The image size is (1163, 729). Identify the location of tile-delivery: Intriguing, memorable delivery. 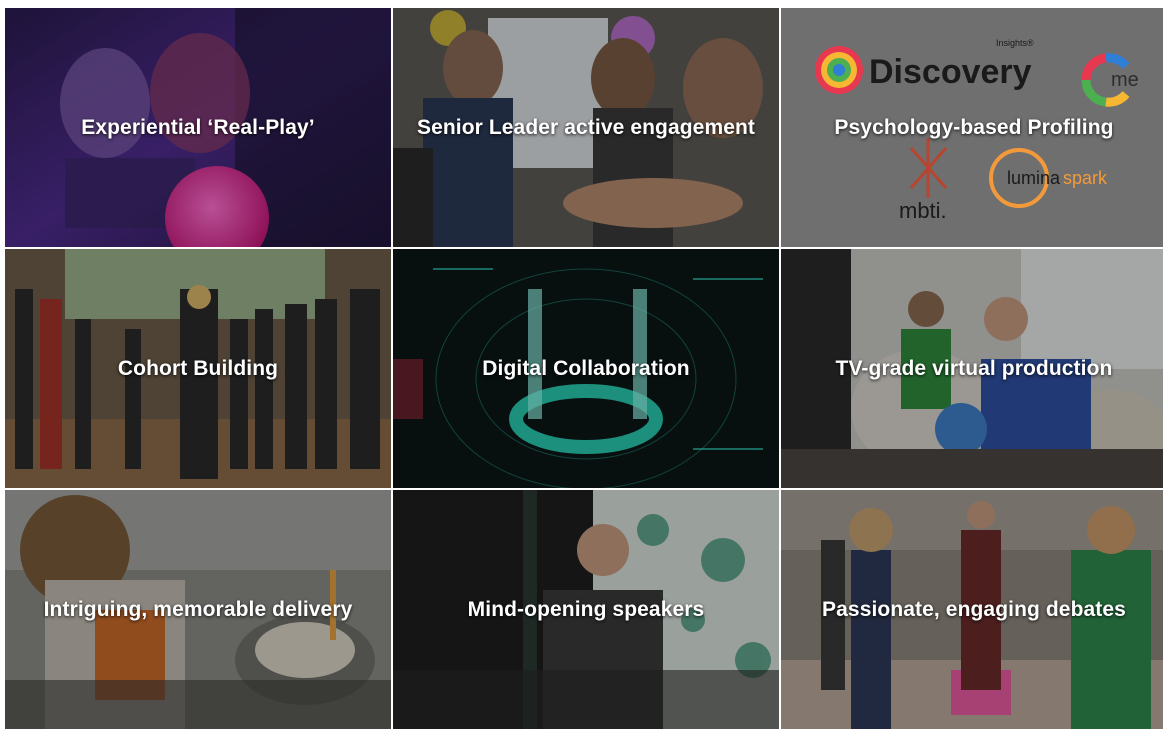
(198, 609).